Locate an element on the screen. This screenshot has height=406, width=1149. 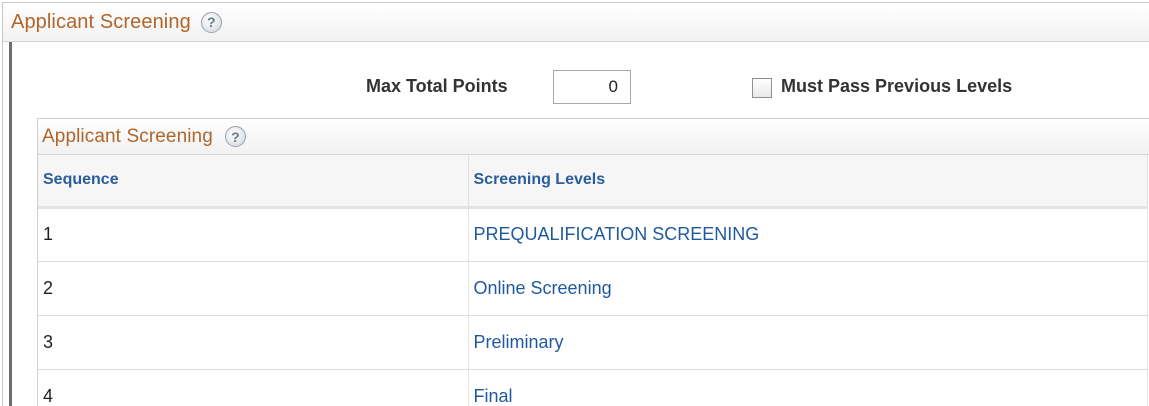
table-header-row: Sequence Screening Levels is located at coordinates (593, 182).